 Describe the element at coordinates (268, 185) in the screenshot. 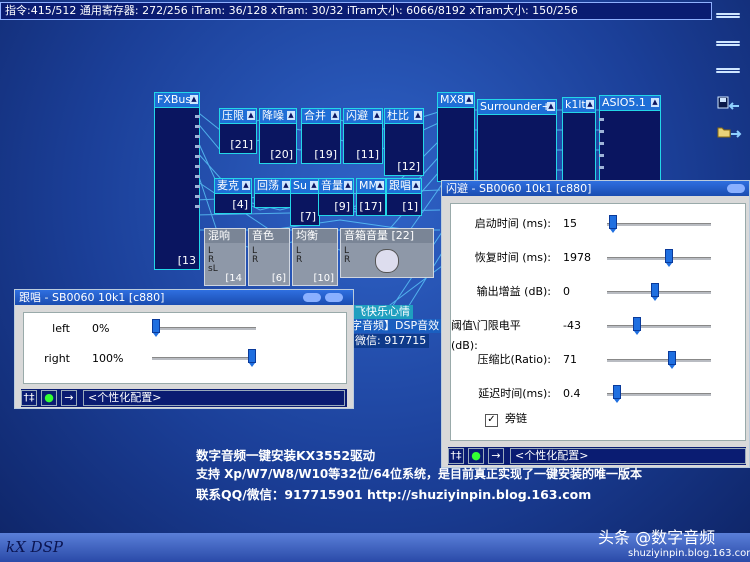

I see `module-title: 回荡` at that location.